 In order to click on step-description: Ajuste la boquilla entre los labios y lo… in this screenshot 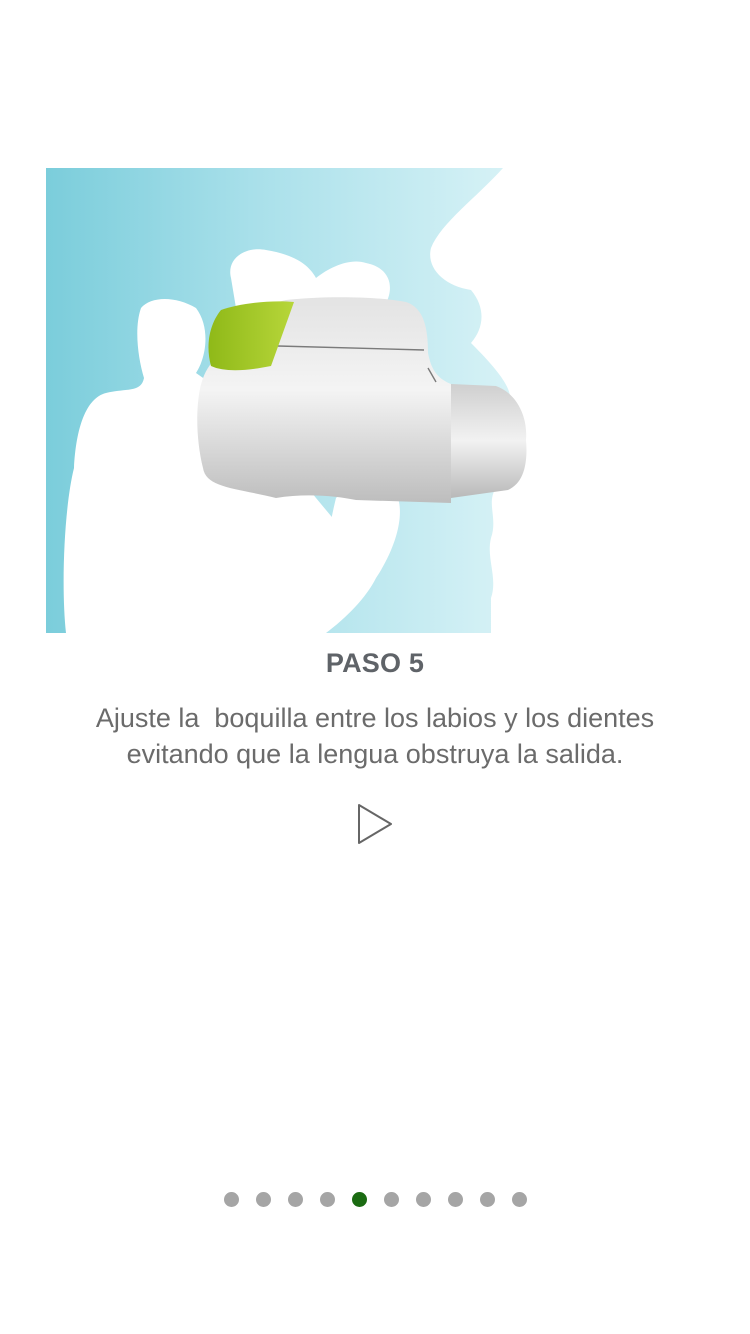, I will do `click(375, 736)`.